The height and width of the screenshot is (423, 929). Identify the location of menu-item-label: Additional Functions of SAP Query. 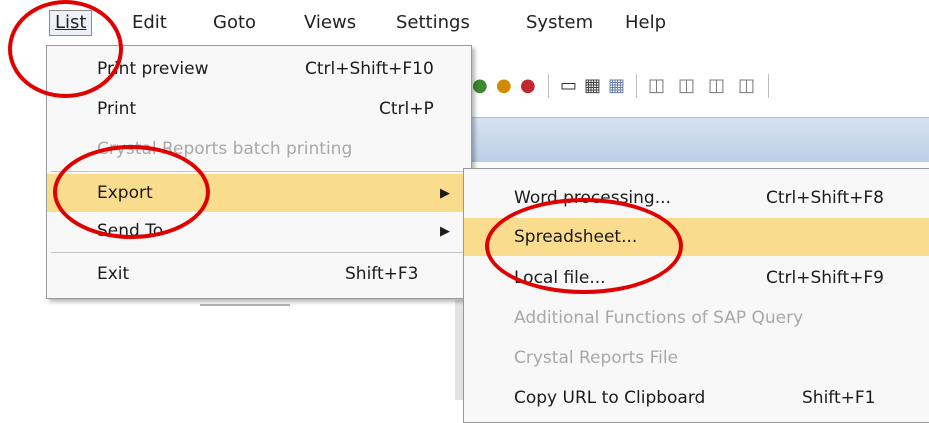
(659, 318).